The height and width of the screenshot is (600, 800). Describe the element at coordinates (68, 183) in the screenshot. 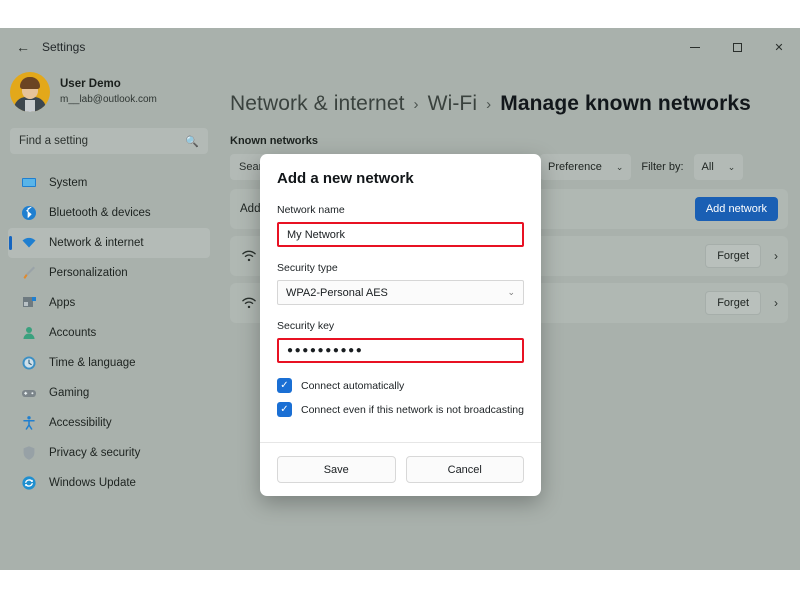

I see `sidebar-item-label: System` at that location.